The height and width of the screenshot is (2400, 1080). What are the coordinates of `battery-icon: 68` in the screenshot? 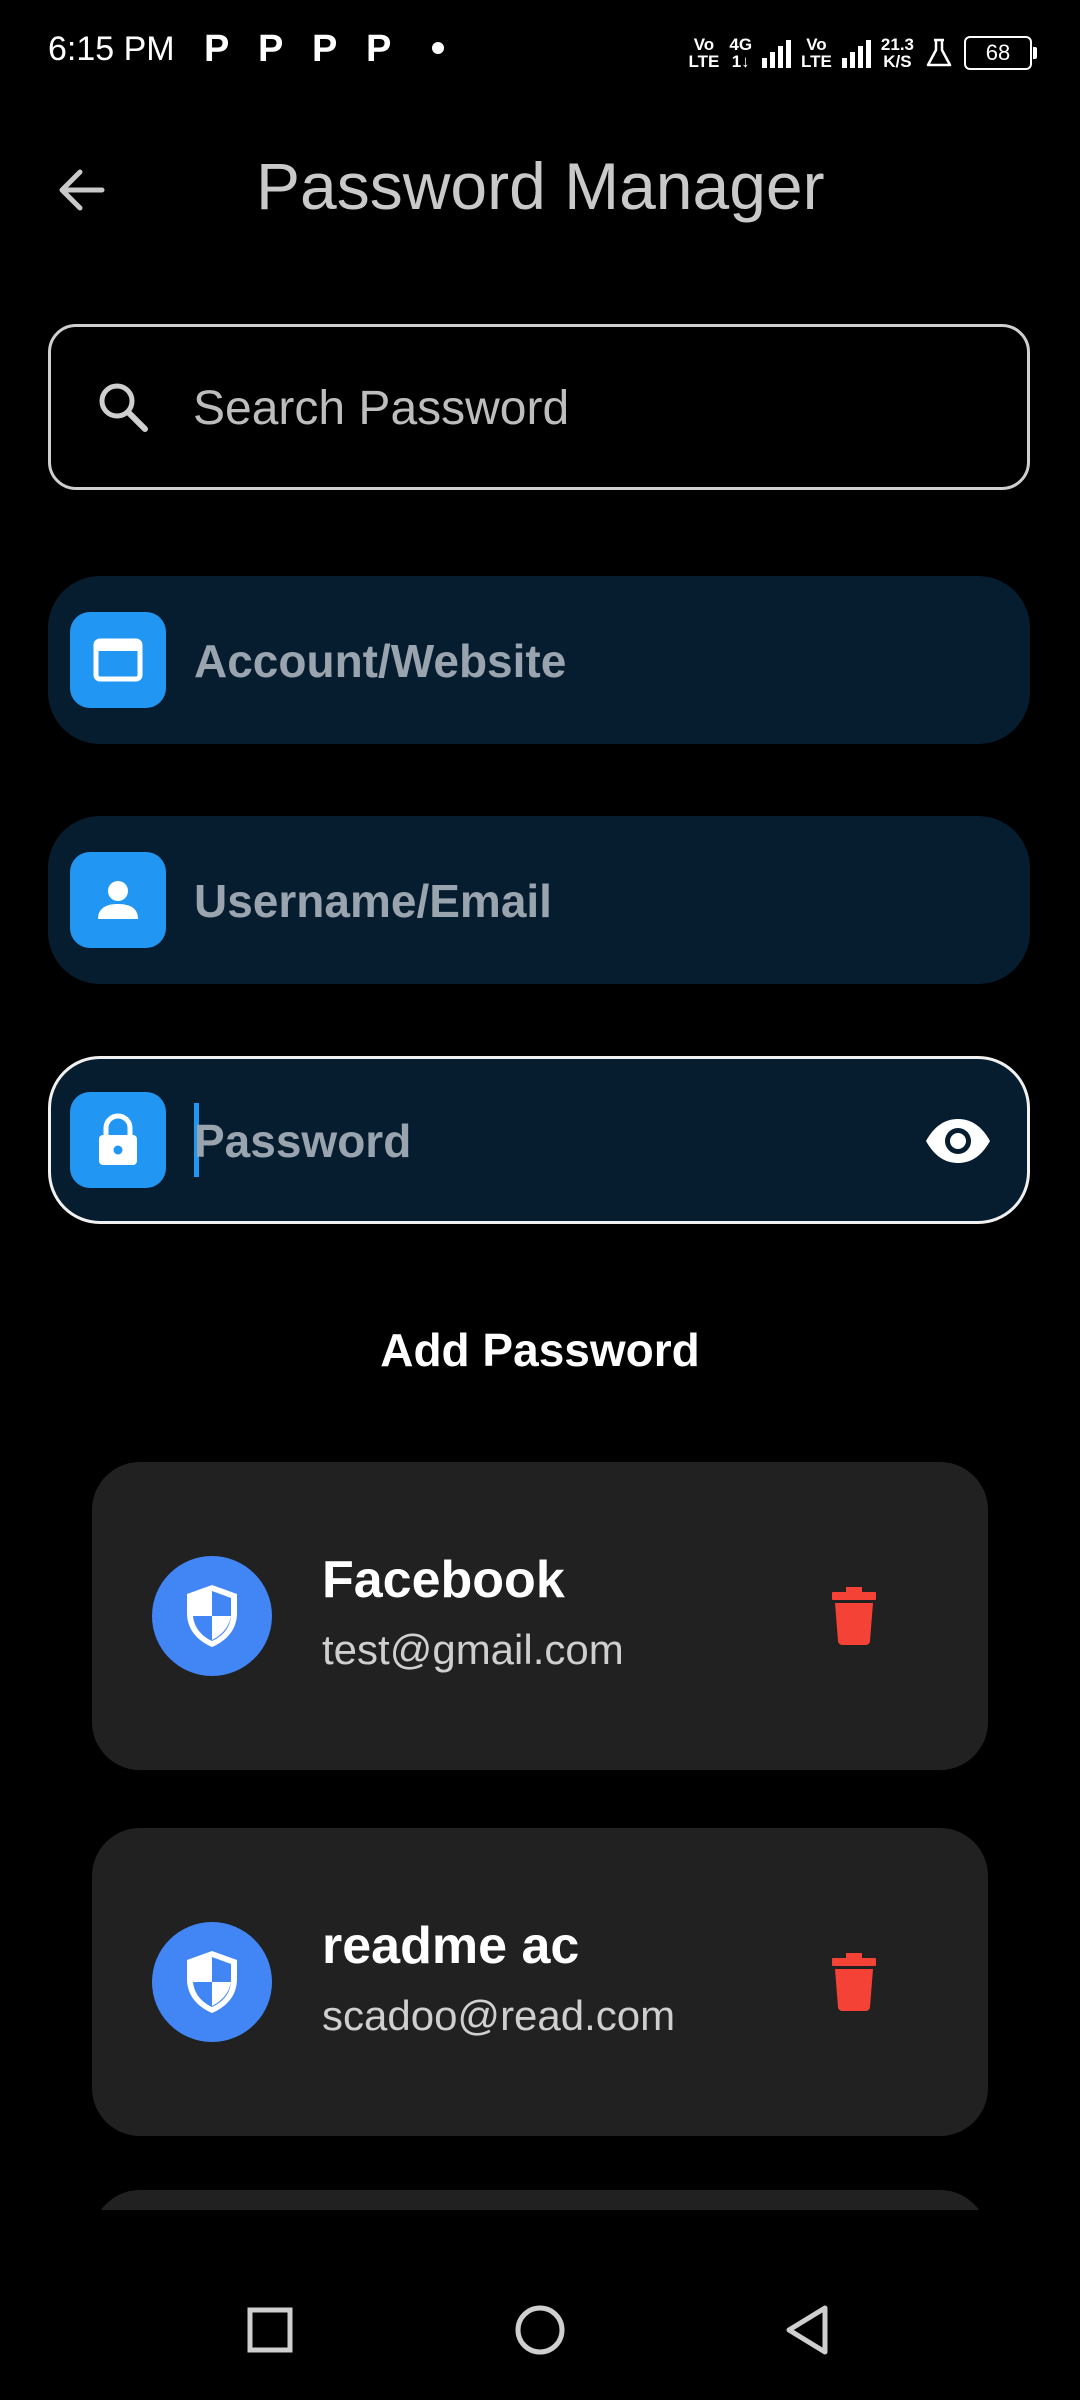 It's located at (1000, 53).